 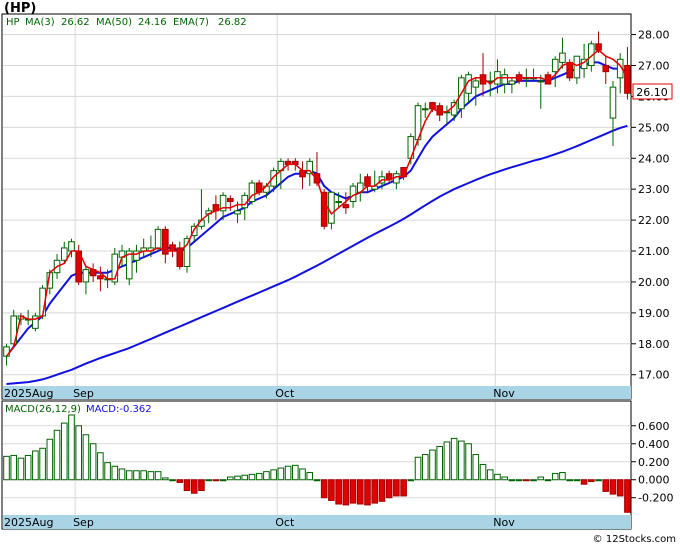 I want to click on price-tick-label: 28.00, so click(x=654, y=35).